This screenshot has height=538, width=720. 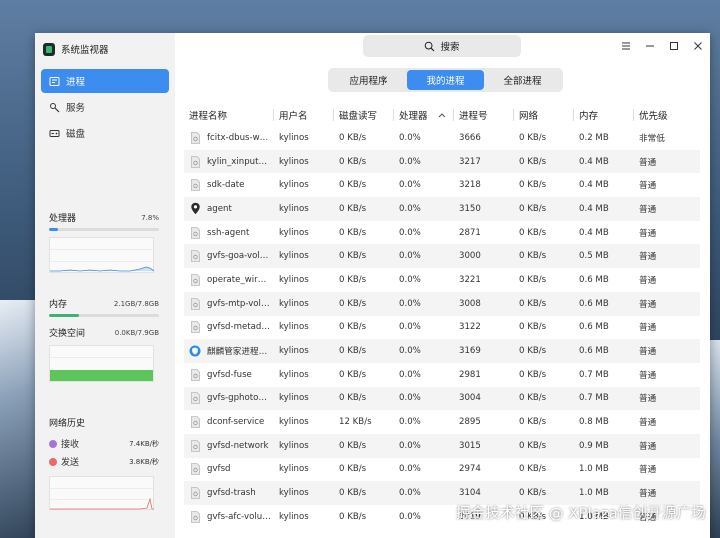 I want to click on process-name: gvfsd-network, so click(x=238, y=445).